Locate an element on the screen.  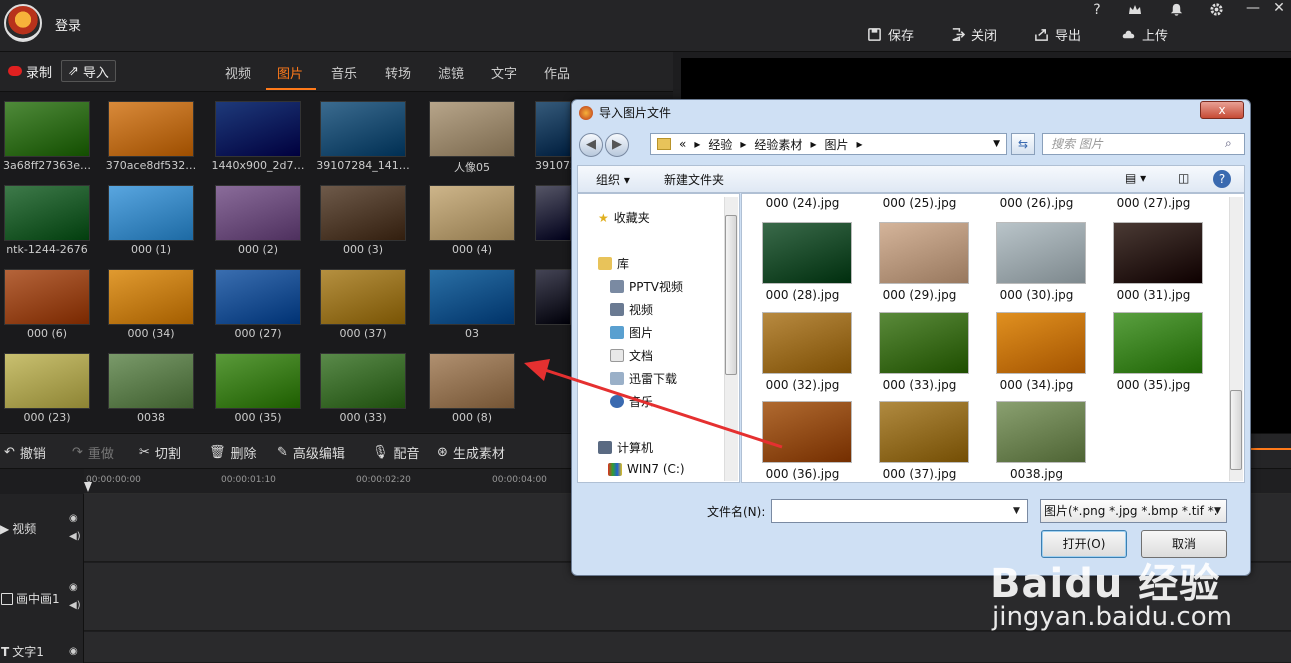
nav-lib-video: 视频 is located at coordinates (631, 309).